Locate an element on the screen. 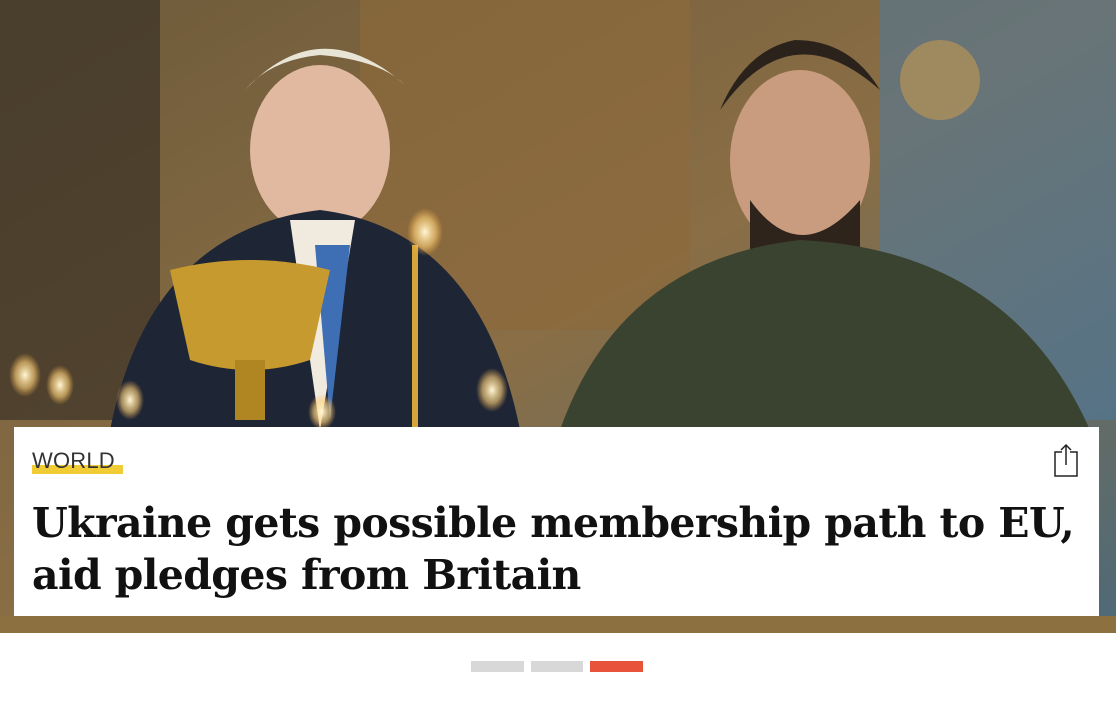  carousel-pagination is located at coordinates (558, 666).